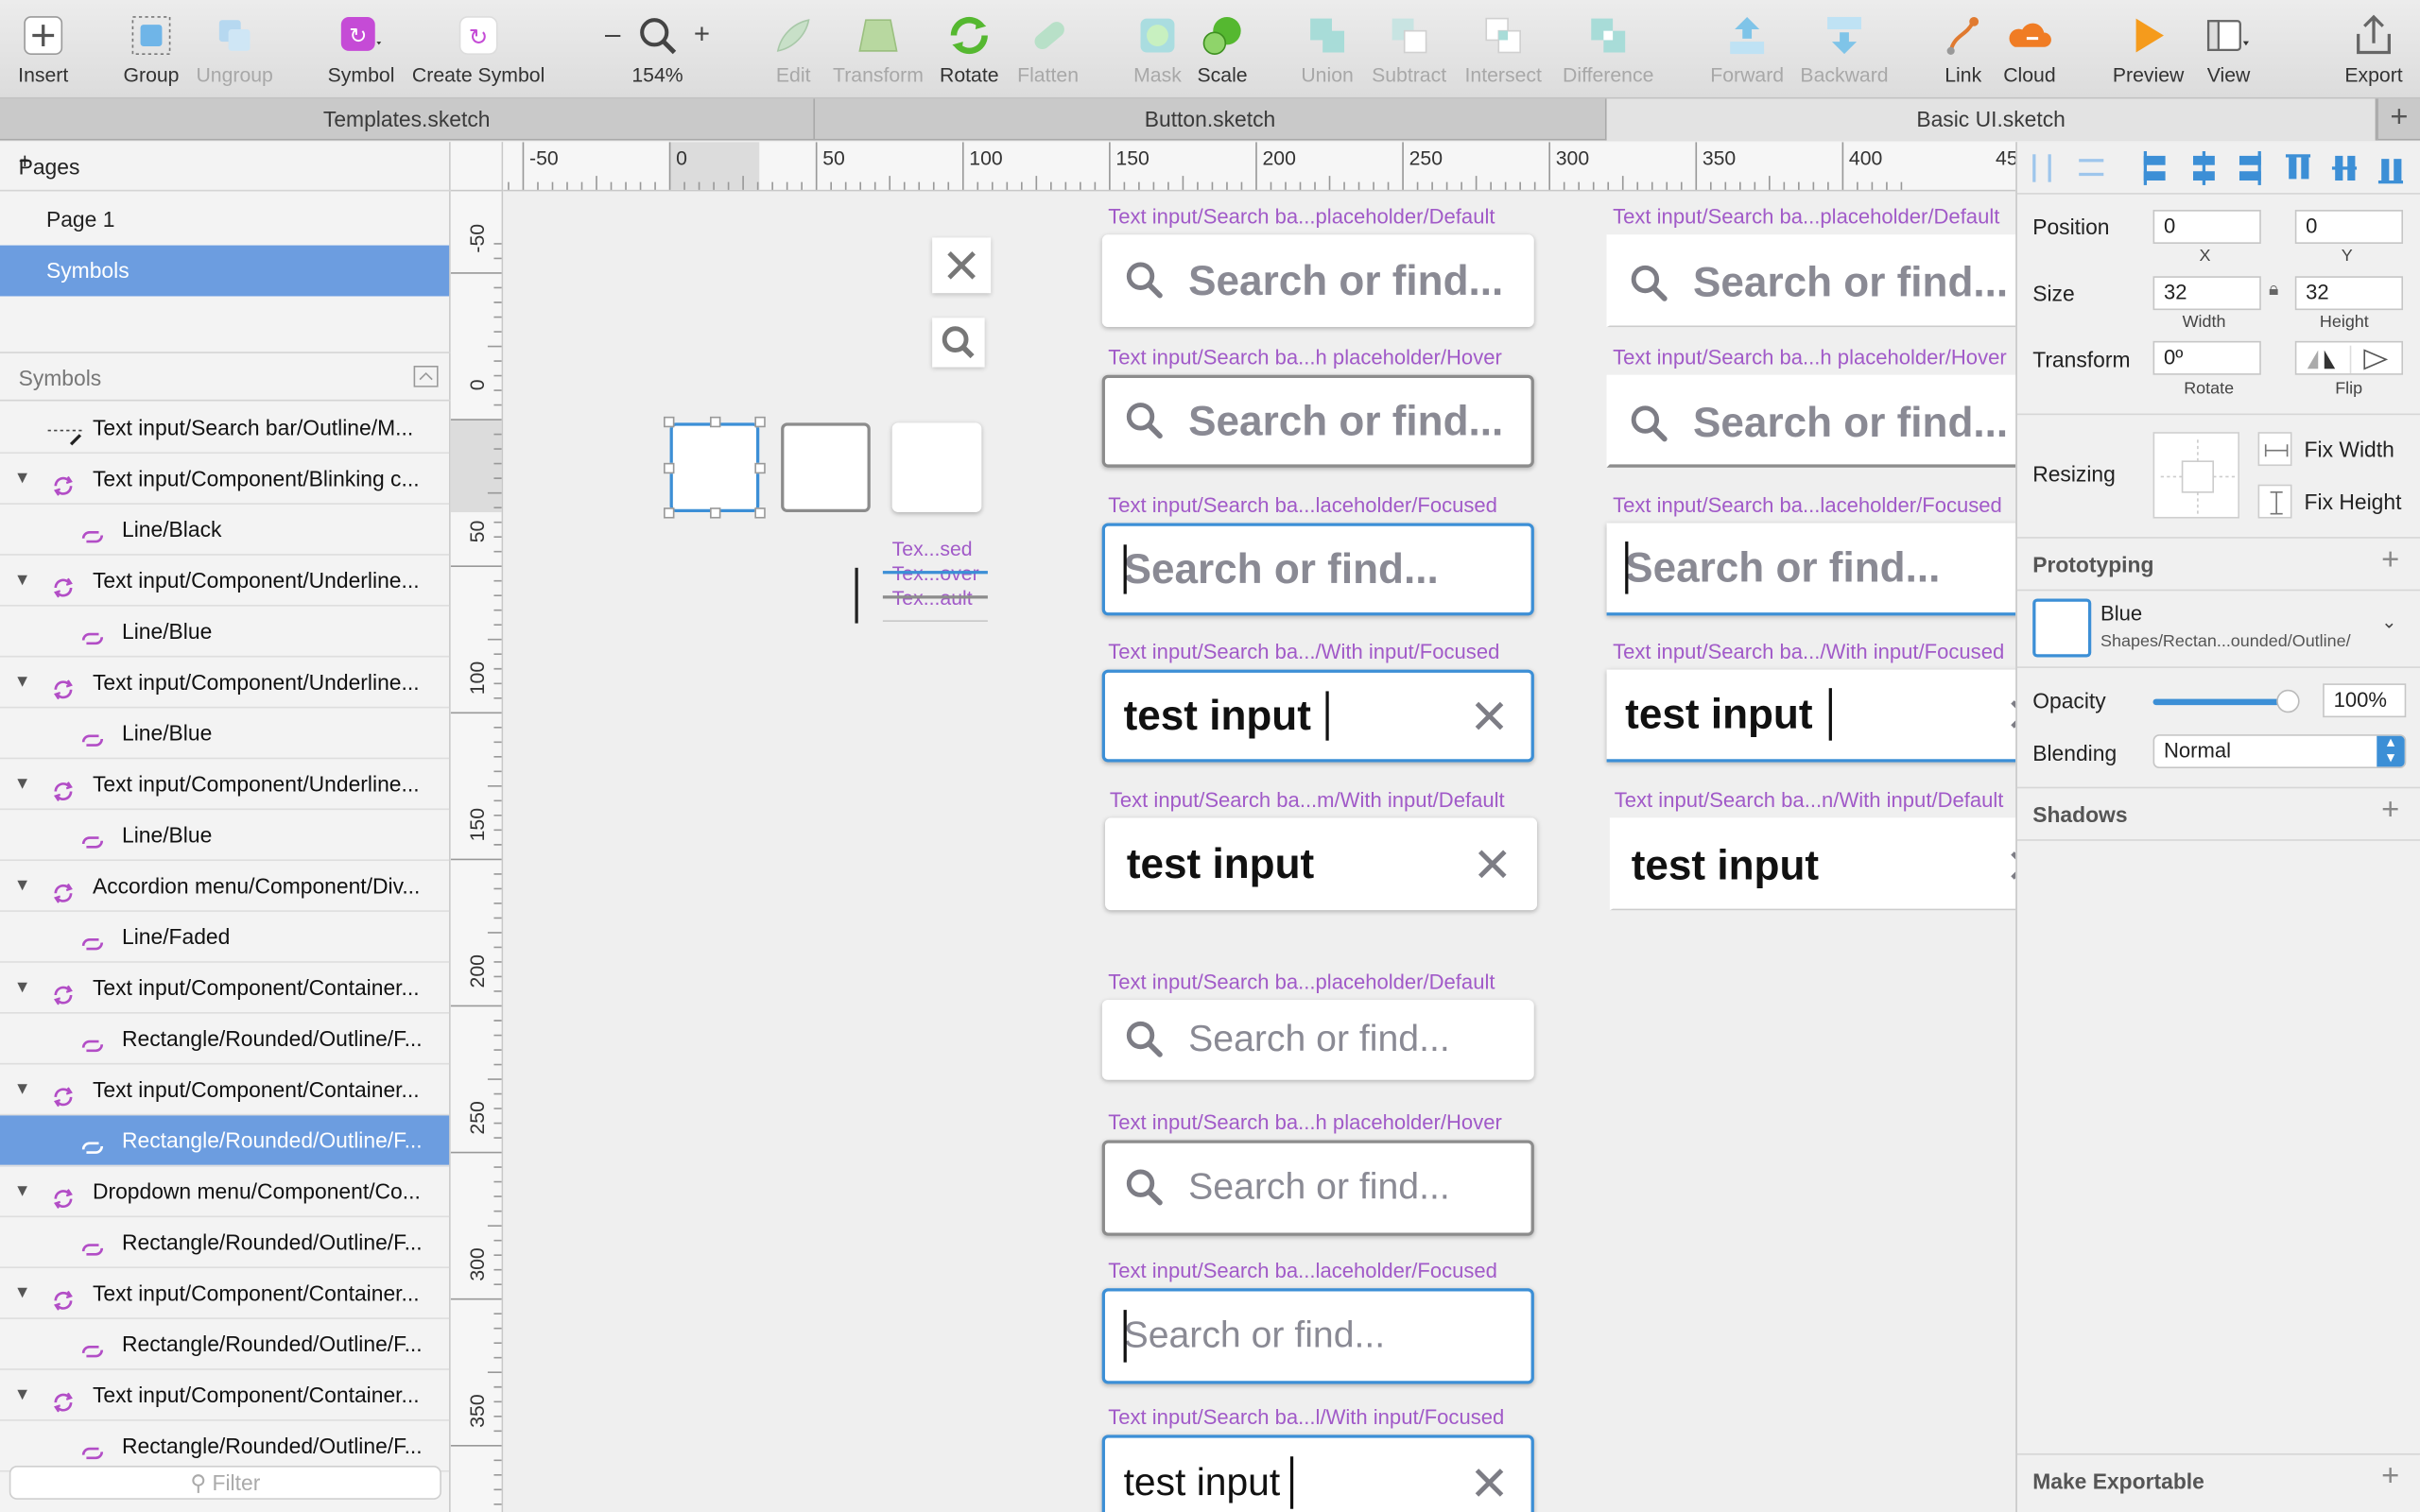  Describe the element at coordinates (2228, 49) in the screenshot. I see `view-button: View` at that location.